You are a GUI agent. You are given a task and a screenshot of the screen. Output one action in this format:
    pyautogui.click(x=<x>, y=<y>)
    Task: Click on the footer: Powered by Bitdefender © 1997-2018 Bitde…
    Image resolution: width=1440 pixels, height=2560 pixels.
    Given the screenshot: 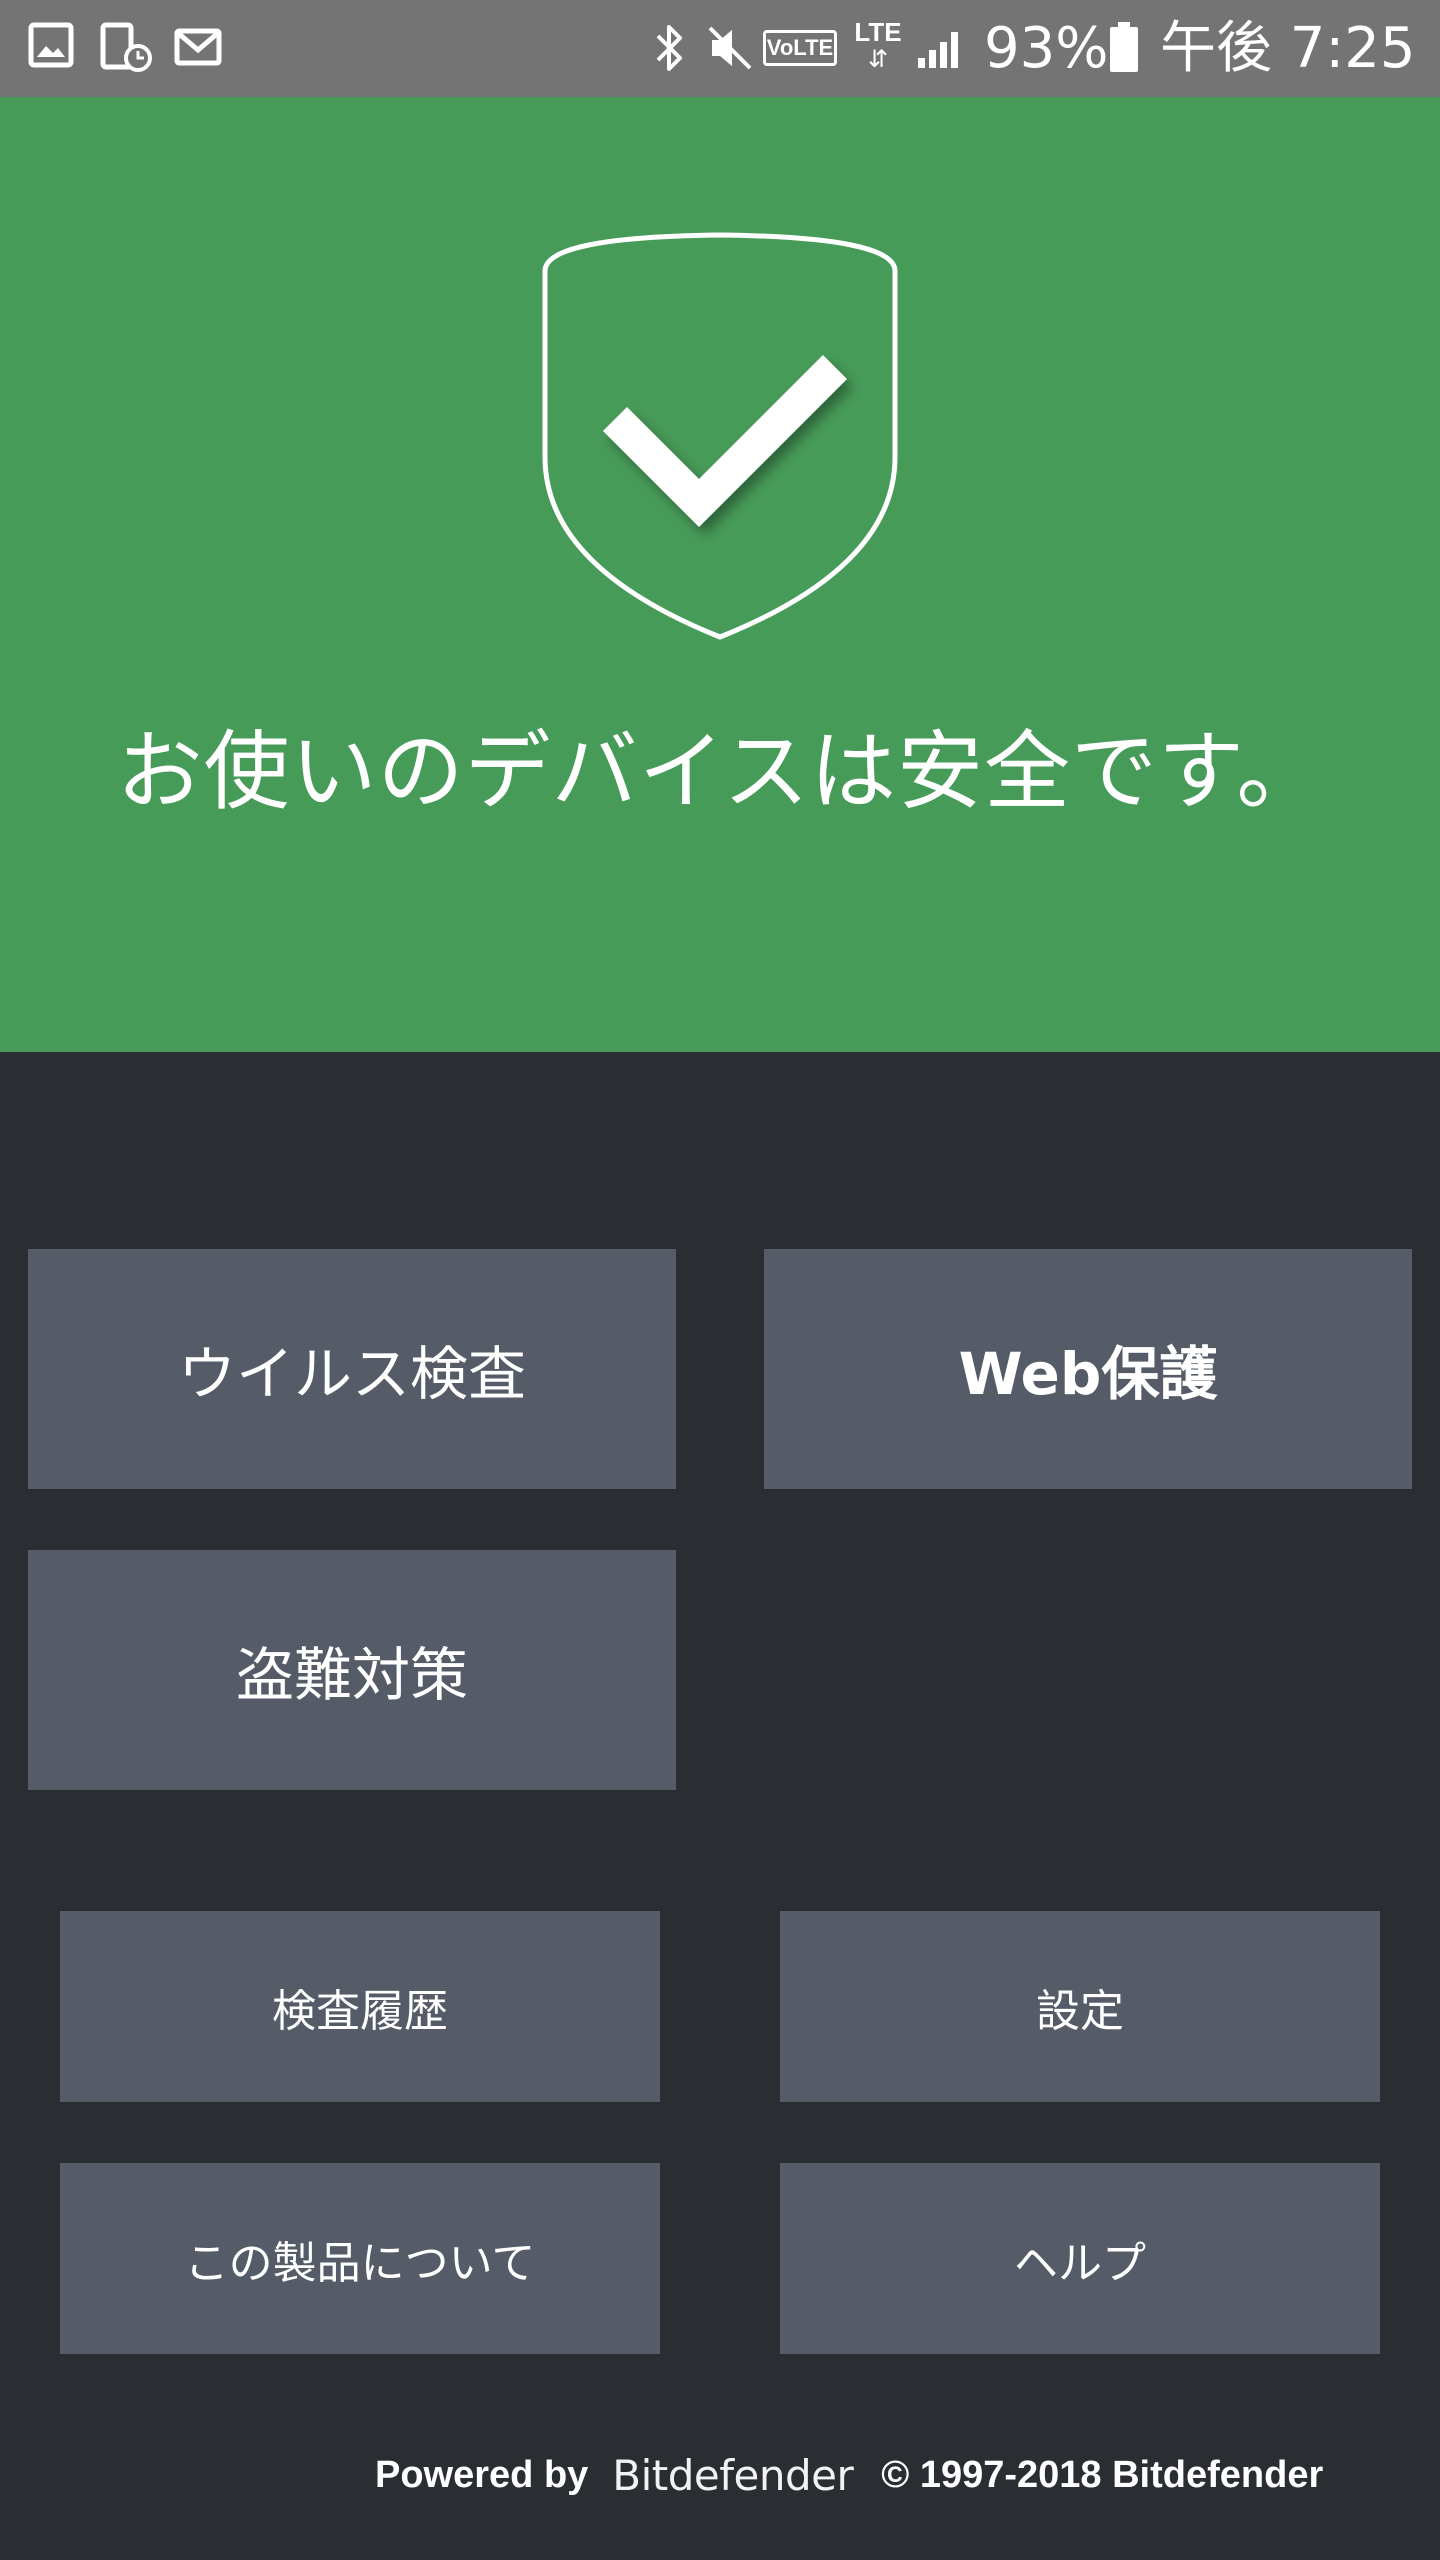 What is the action you would take?
    pyautogui.click(x=849, y=2475)
    